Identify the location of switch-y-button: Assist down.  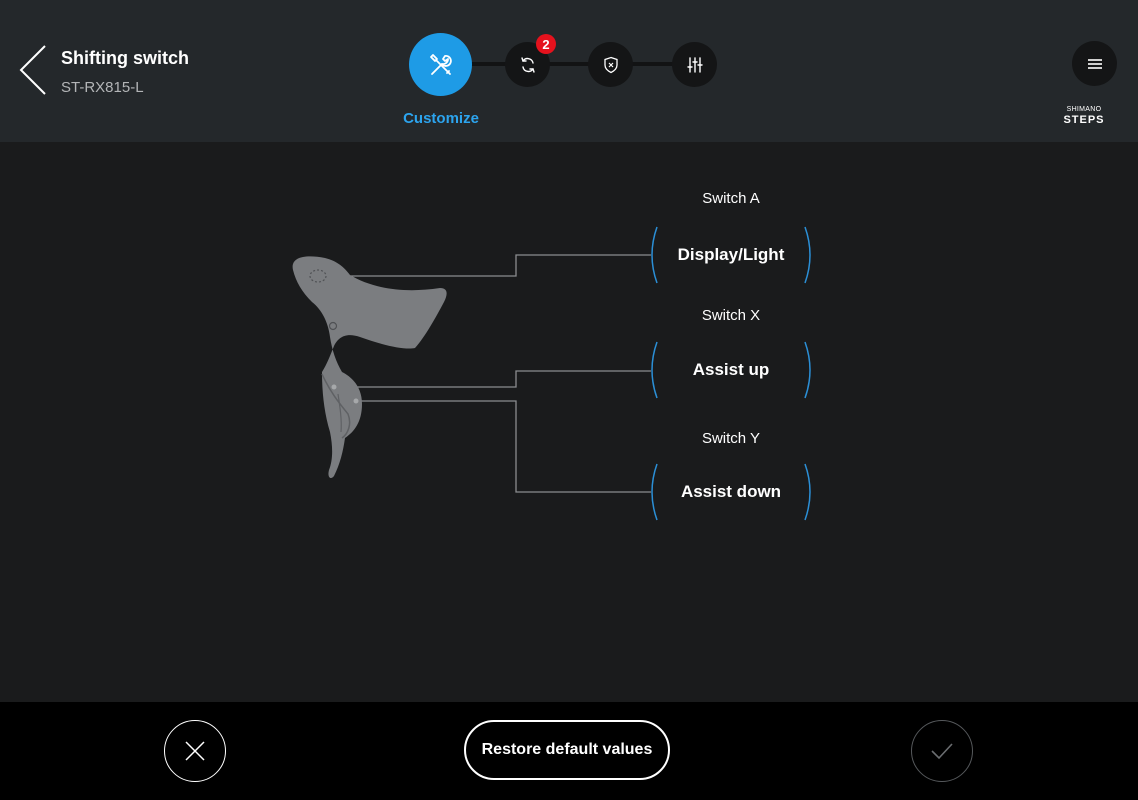
(731, 492).